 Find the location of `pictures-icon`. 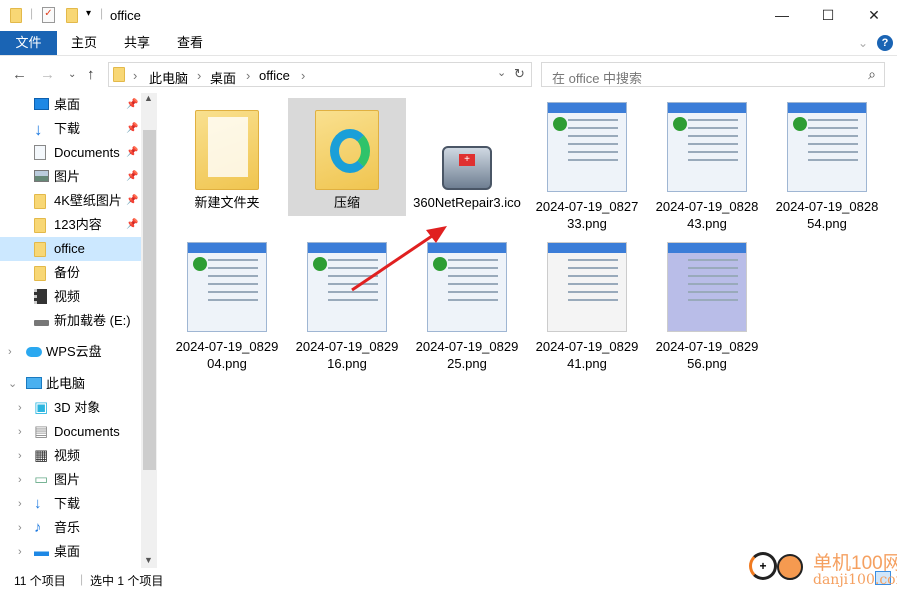

pictures-icon is located at coordinates (41, 176).